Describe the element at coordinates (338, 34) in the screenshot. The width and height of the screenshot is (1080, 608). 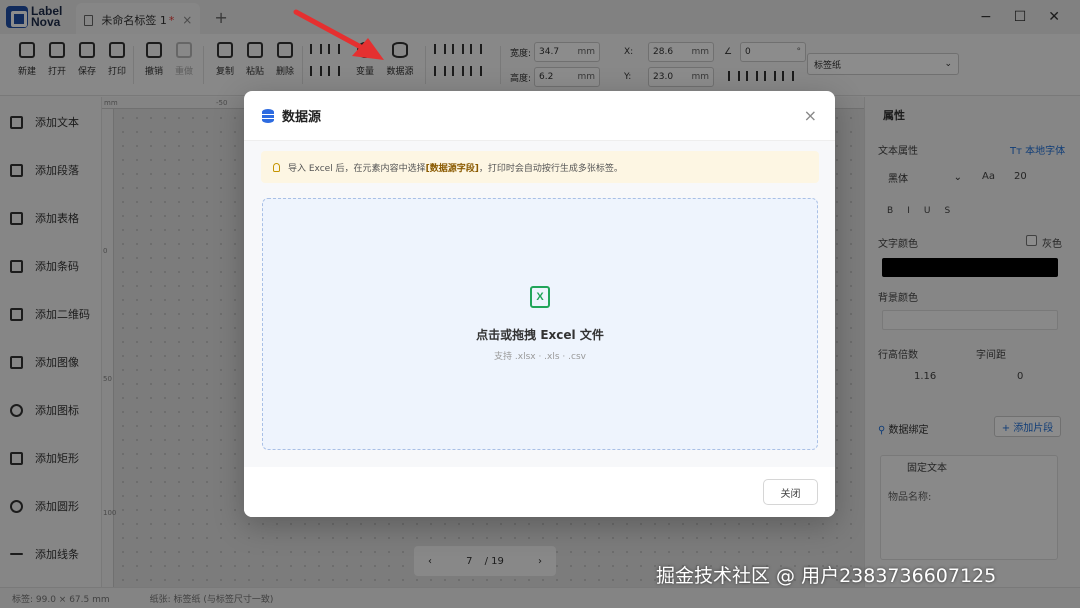
I see `annotation-arrow-icon` at that location.